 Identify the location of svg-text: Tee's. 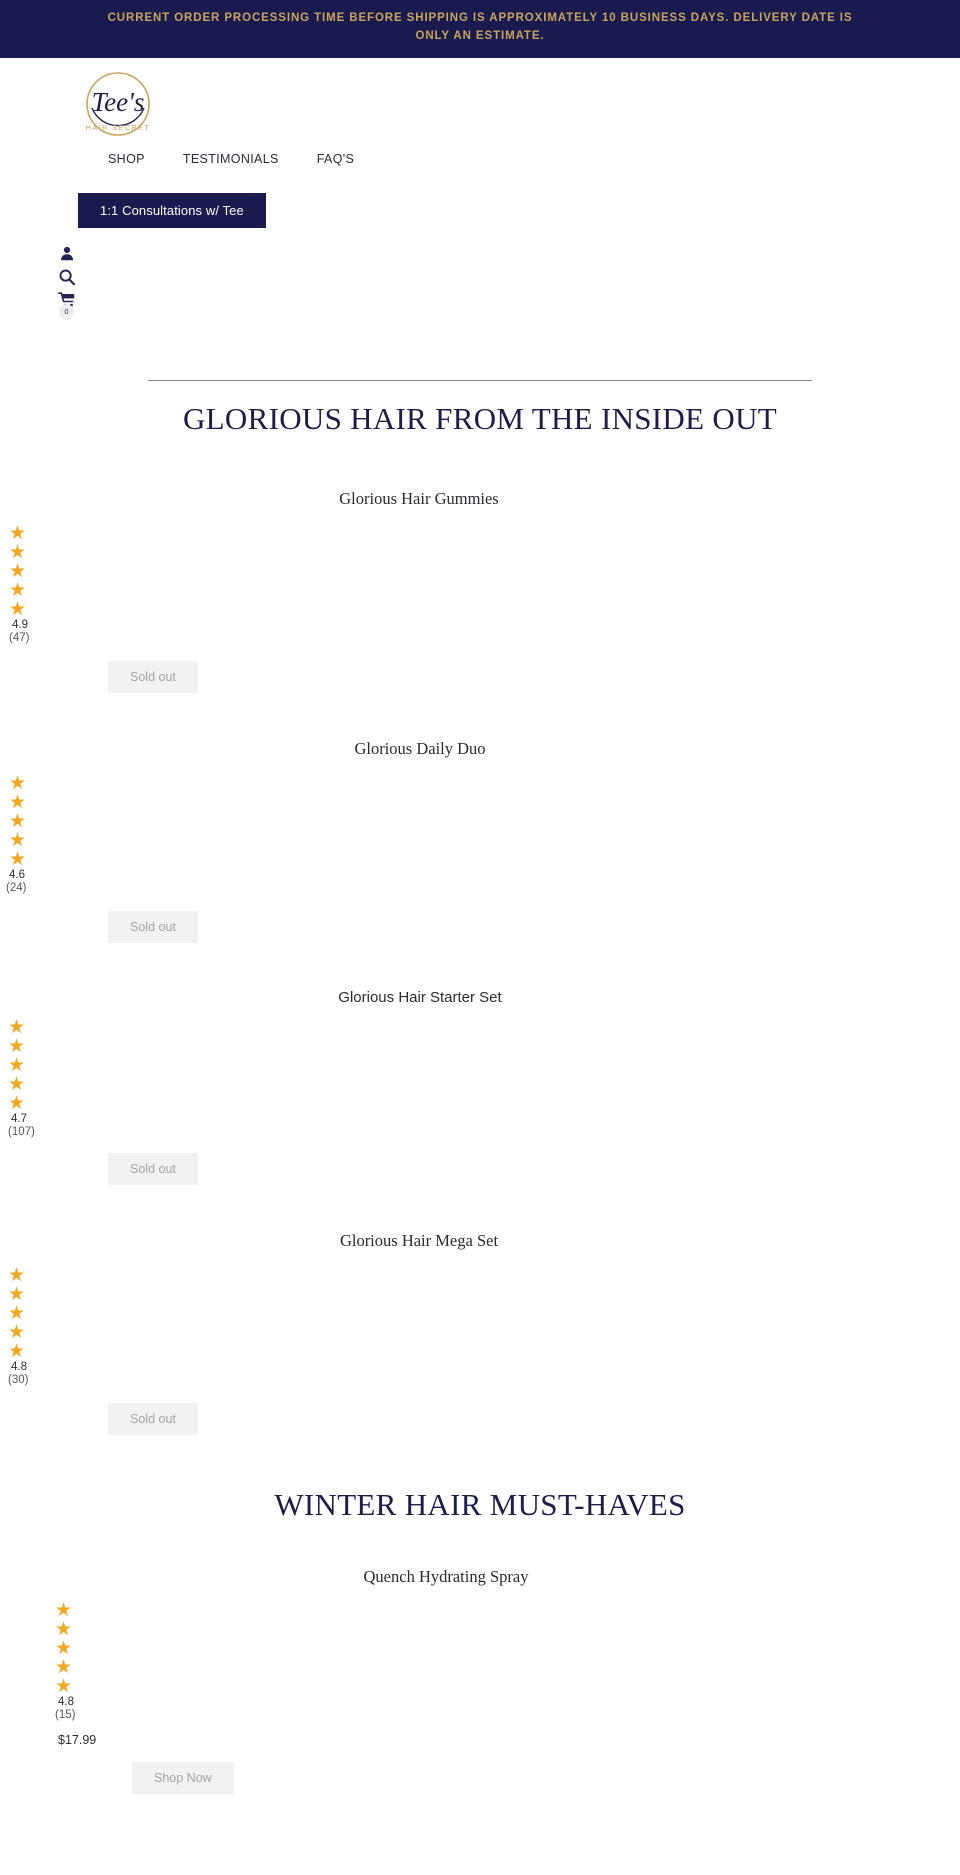
(118, 102).